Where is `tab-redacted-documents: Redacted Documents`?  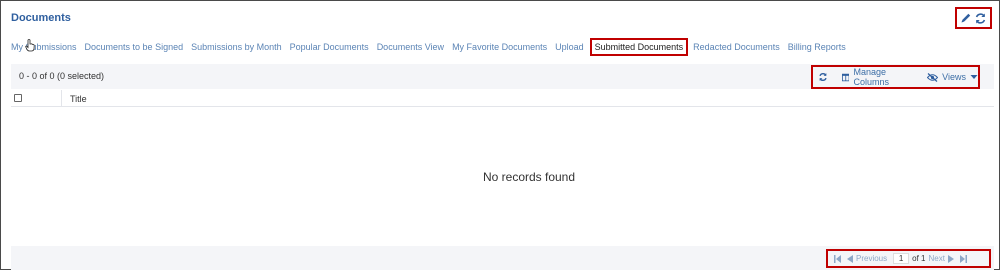 tab-redacted-documents: Redacted Documents is located at coordinates (736, 47).